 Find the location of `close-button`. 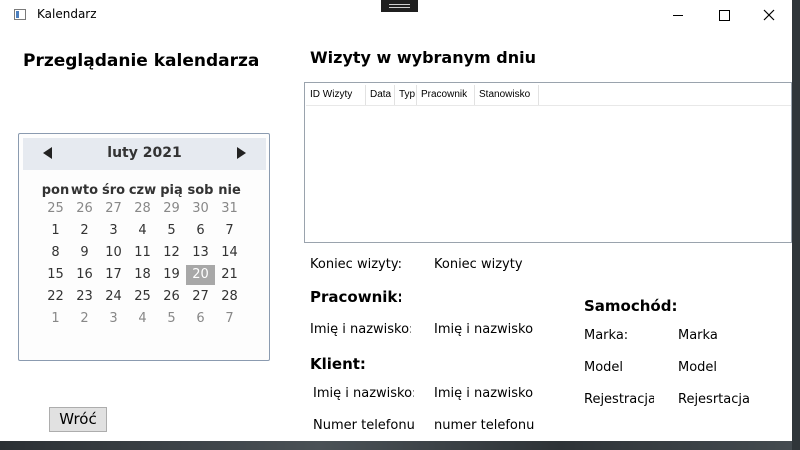

close-button is located at coordinates (769, 15).